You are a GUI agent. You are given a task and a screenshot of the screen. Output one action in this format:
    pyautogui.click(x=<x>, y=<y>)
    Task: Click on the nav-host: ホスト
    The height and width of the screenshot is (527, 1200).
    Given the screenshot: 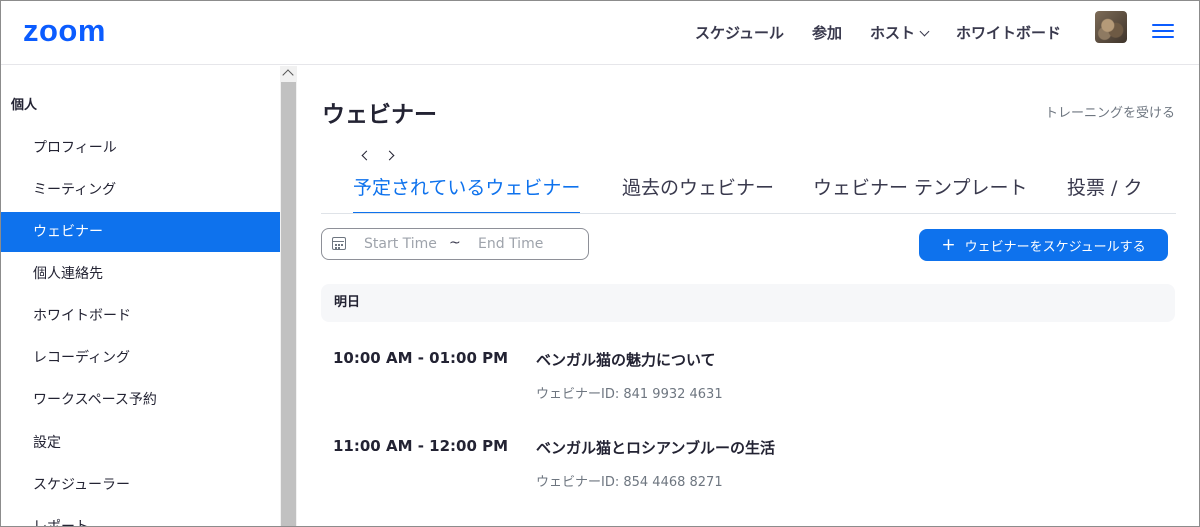 What is the action you would take?
    pyautogui.click(x=899, y=33)
    